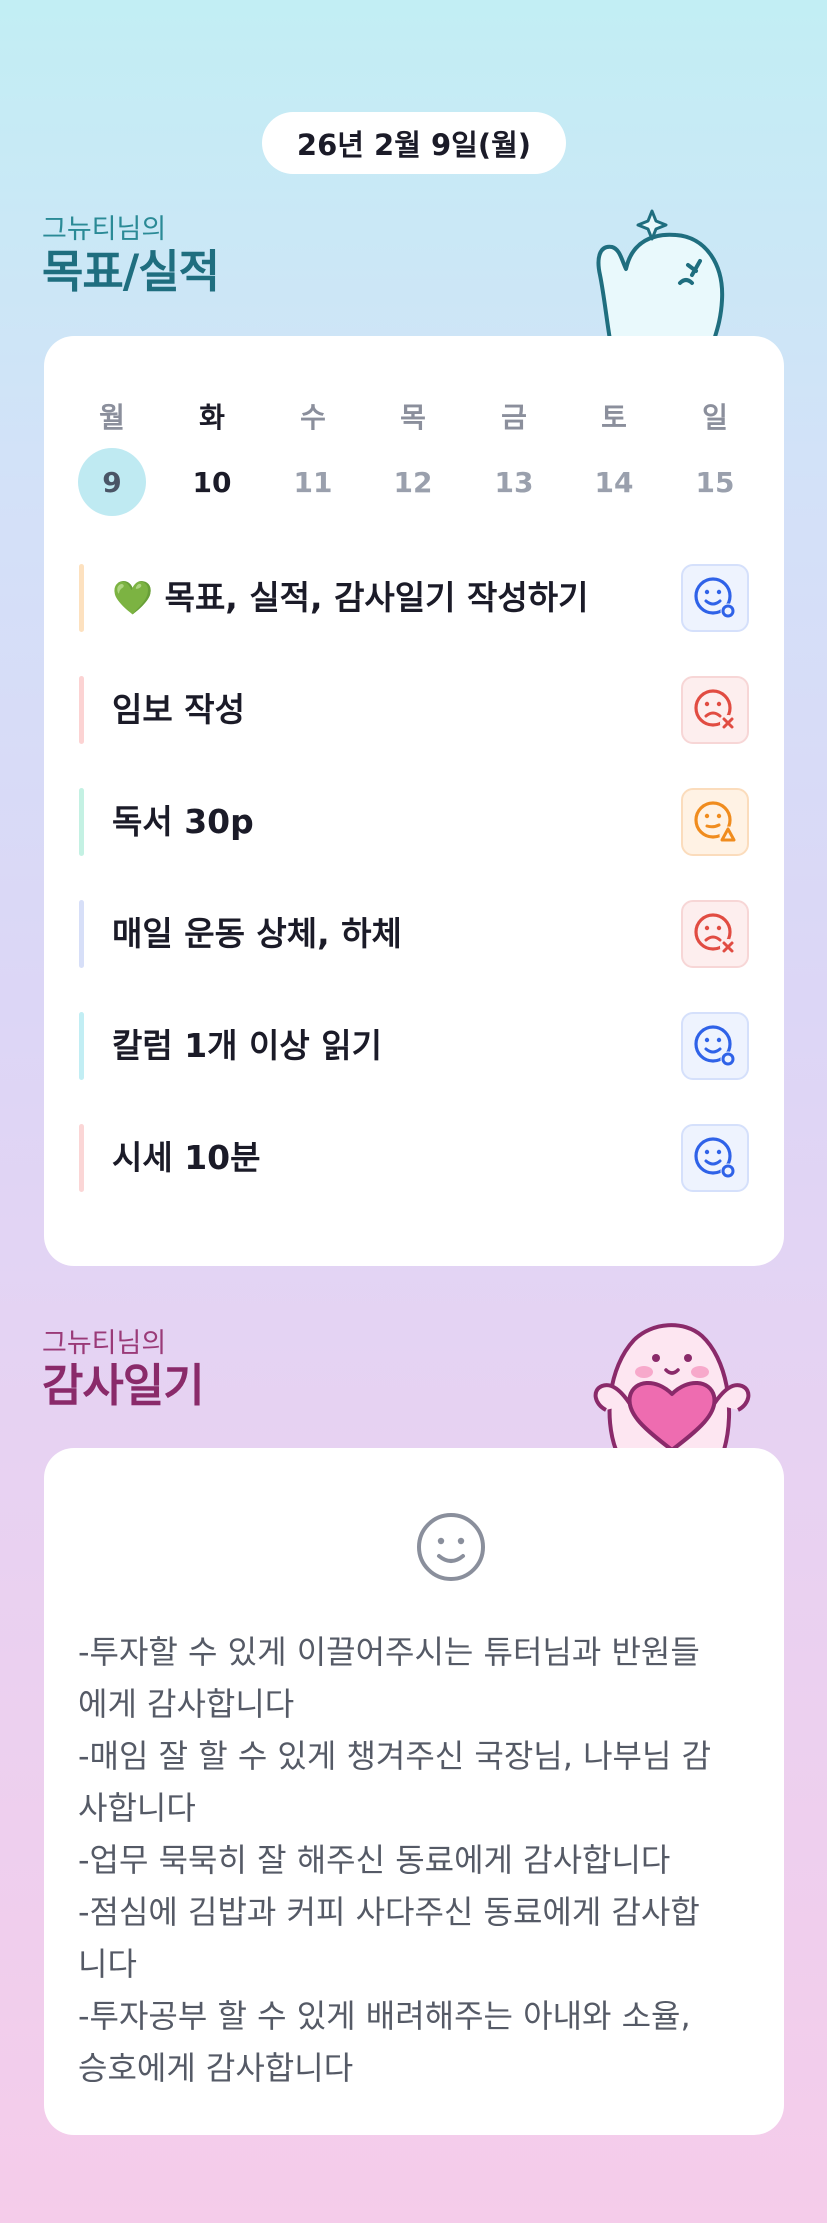  I want to click on gratitude-section-title: 그뉴티님의 감사일기, so click(123, 1370).